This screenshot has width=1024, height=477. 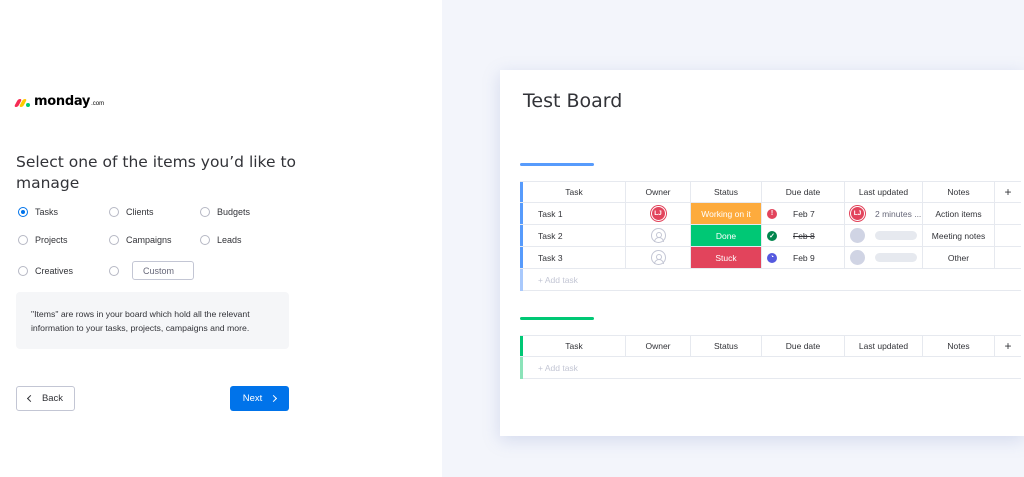 I want to click on option-label: Budgets, so click(x=234, y=212).